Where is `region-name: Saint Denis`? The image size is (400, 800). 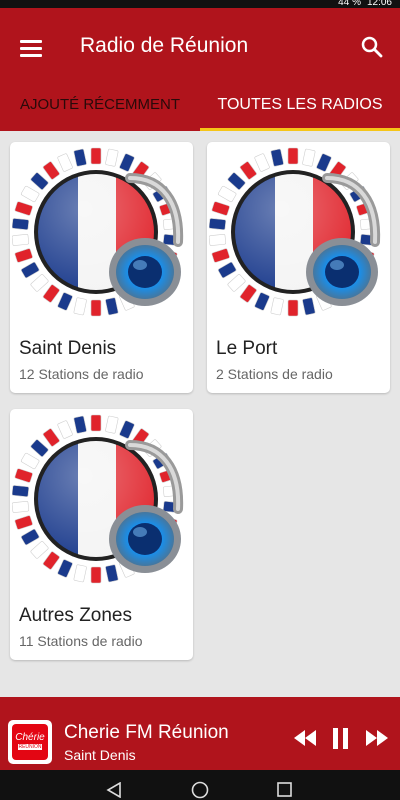 region-name: Saint Denis is located at coordinates (68, 348).